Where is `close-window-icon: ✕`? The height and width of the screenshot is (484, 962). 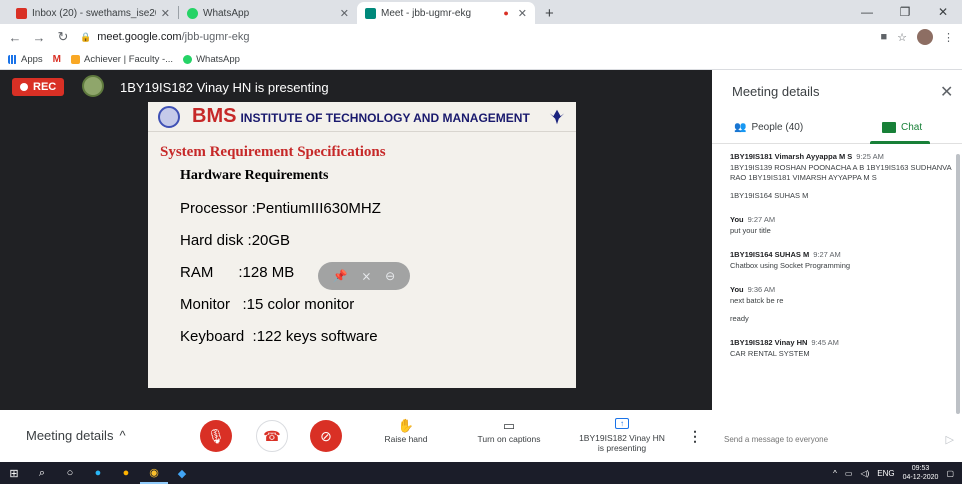 close-window-icon: ✕ is located at coordinates (943, 12).